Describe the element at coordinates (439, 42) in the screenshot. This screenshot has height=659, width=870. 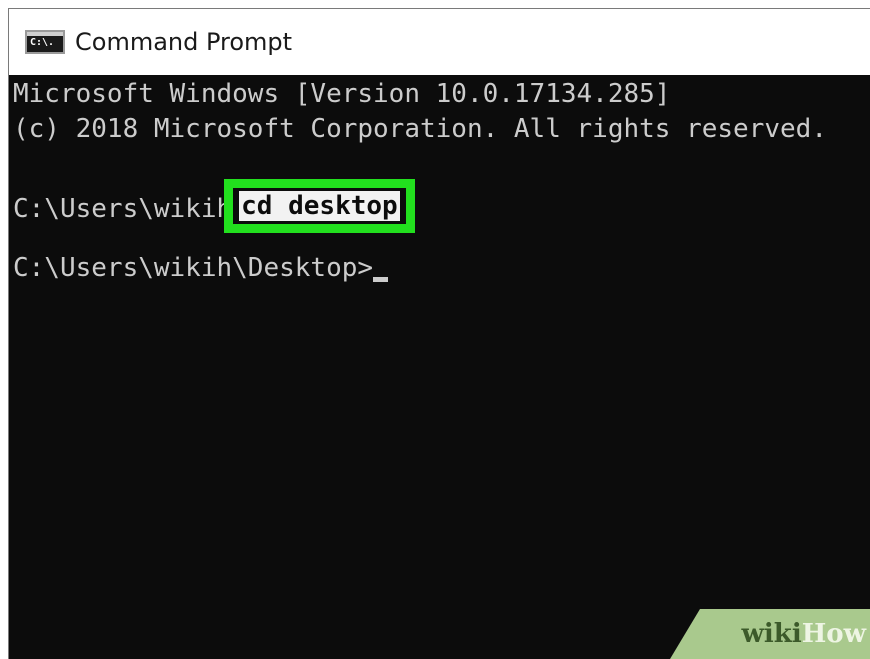
I see `title-bar: C:\. Command Prompt` at that location.